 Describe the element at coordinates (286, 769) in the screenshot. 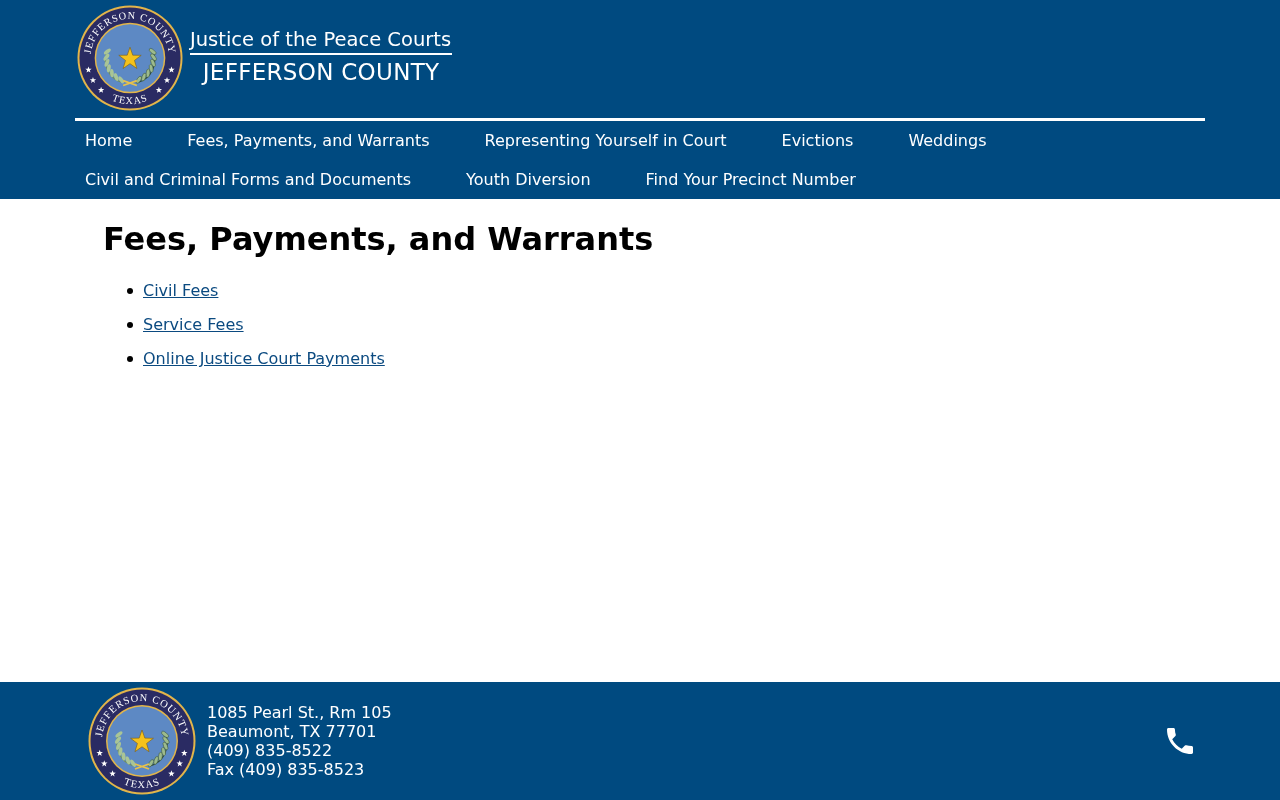

I see `address-line: Fax (409) 835-8523` at that location.